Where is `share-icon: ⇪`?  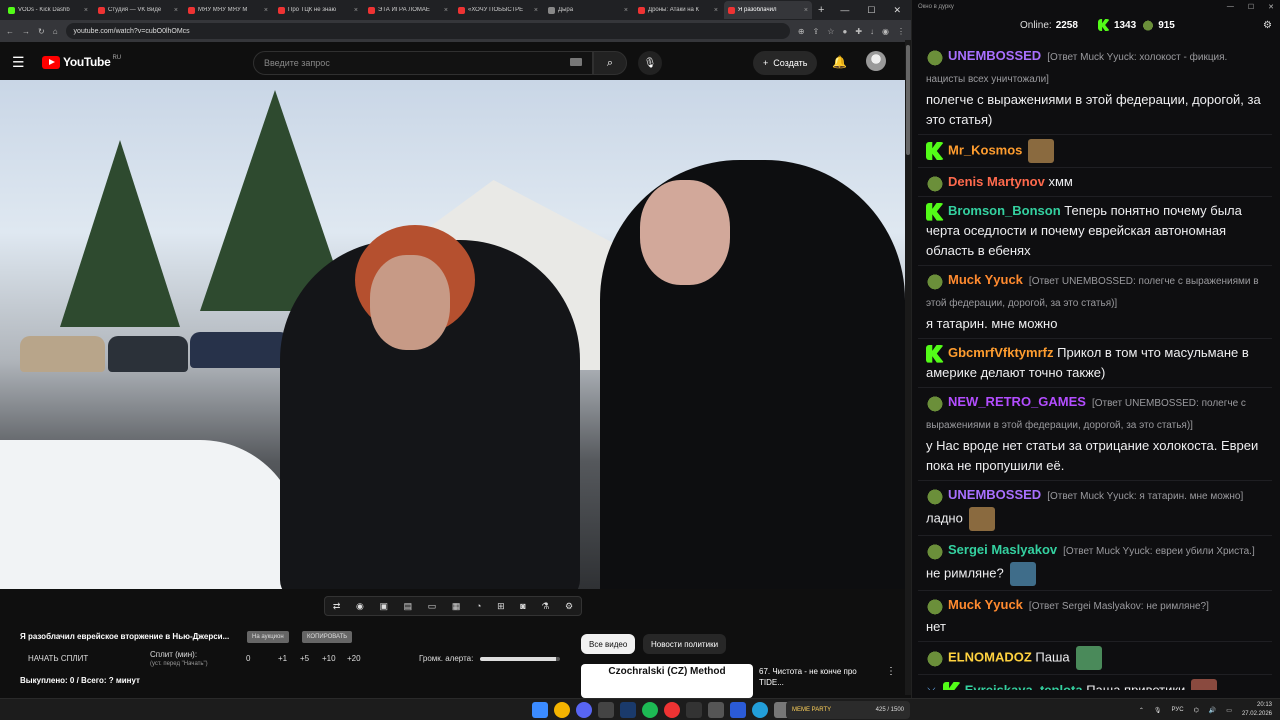 share-icon: ⇪ is located at coordinates (816, 31).